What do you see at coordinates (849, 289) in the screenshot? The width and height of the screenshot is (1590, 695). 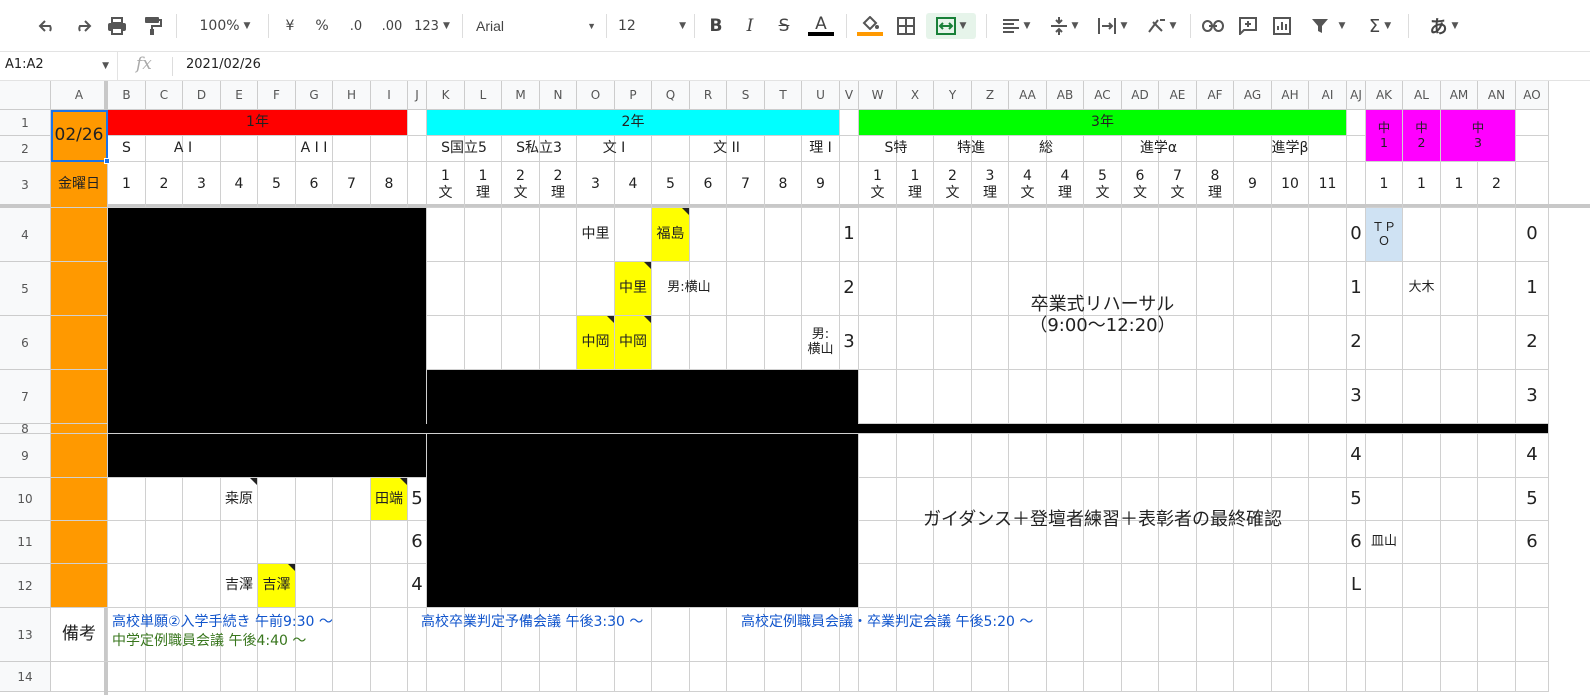 I see `period-number: 2` at bounding box center [849, 289].